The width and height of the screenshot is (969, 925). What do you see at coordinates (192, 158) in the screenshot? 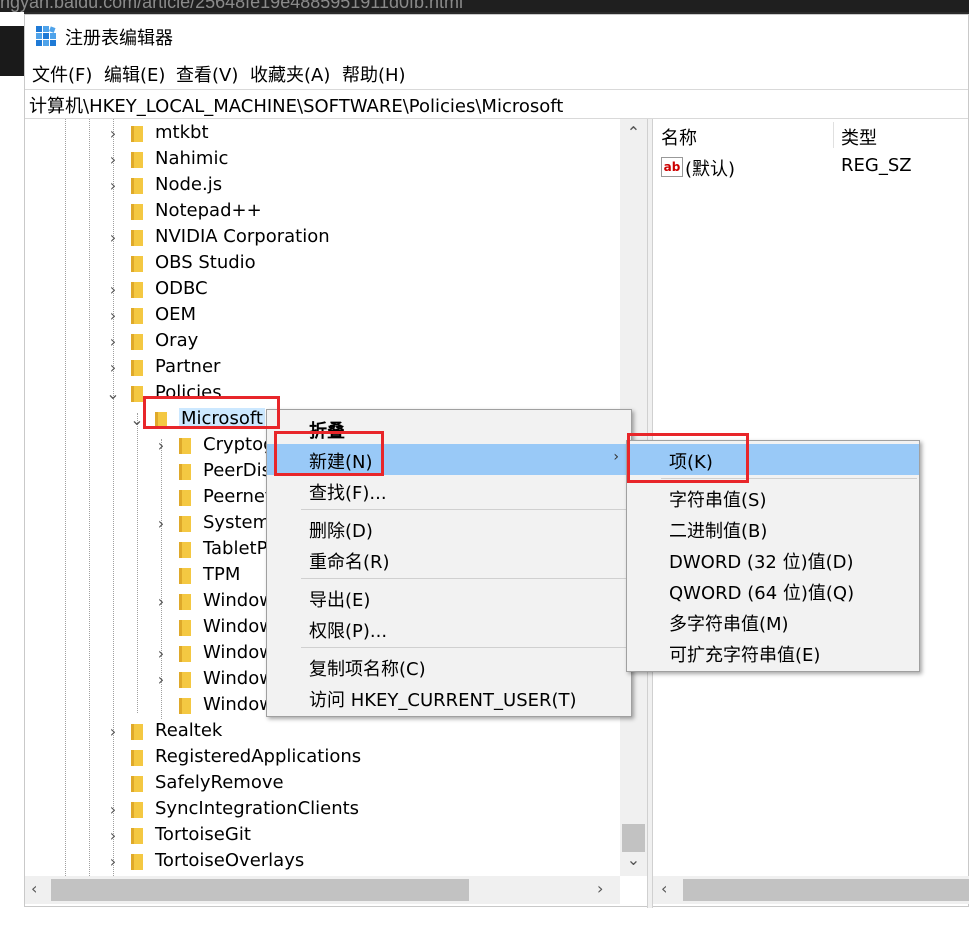
I see `tree-item-label: Nahimic` at bounding box center [192, 158].